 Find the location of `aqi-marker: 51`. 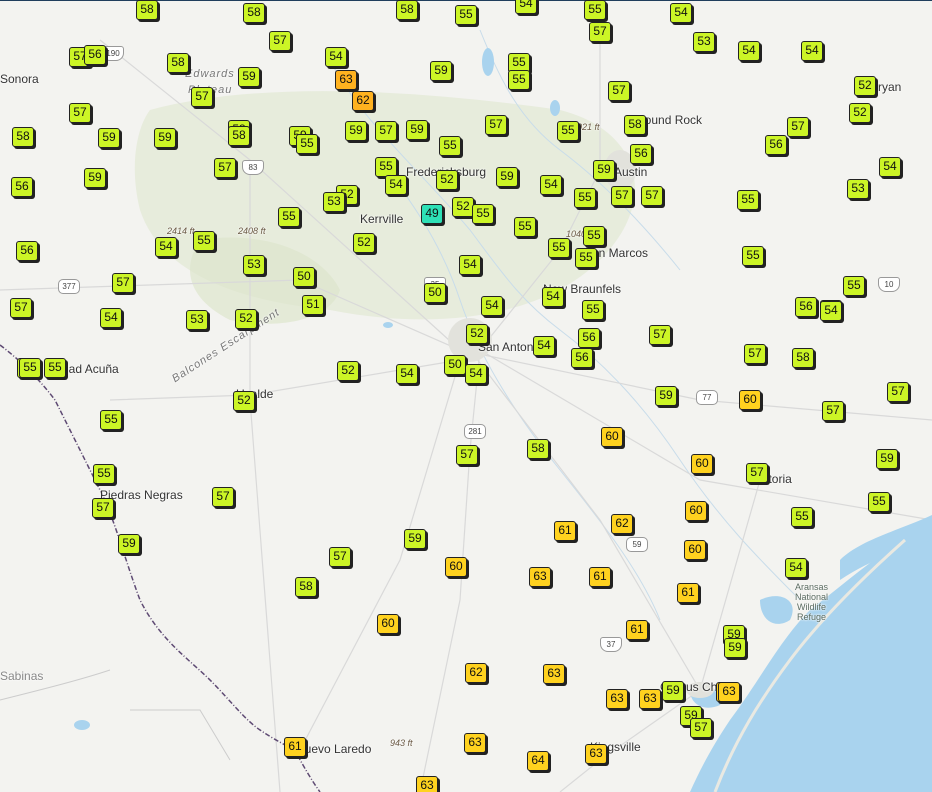

aqi-marker: 51 is located at coordinates (313, 305).